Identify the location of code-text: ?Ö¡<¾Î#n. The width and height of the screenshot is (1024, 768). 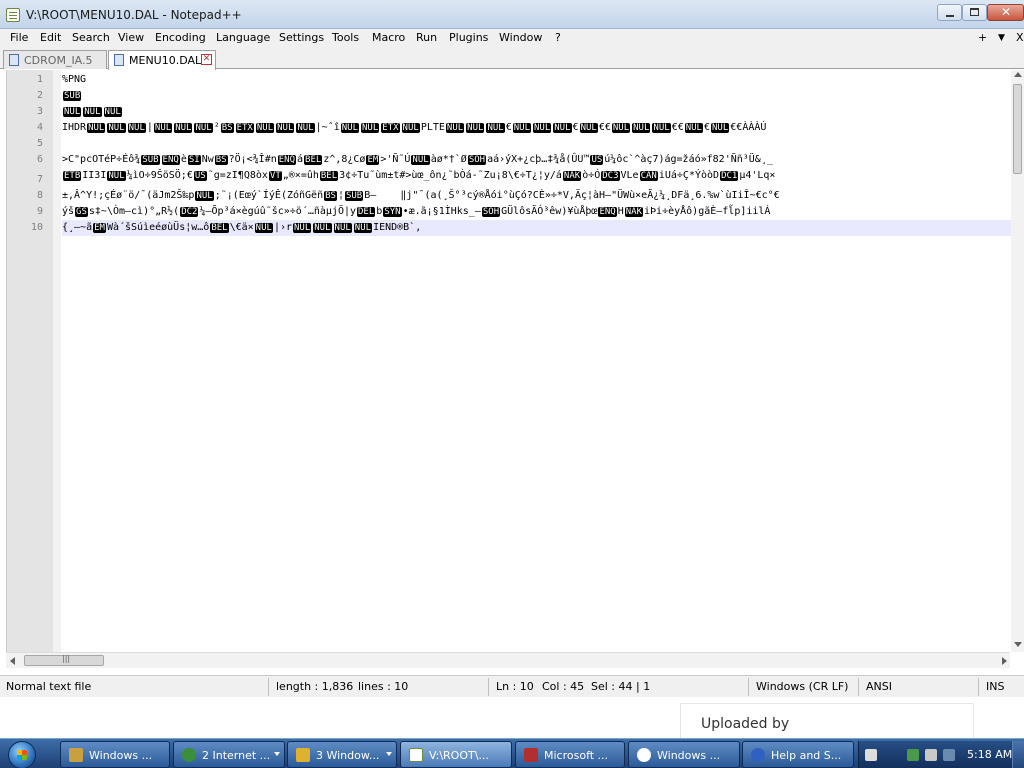
(252, 159).